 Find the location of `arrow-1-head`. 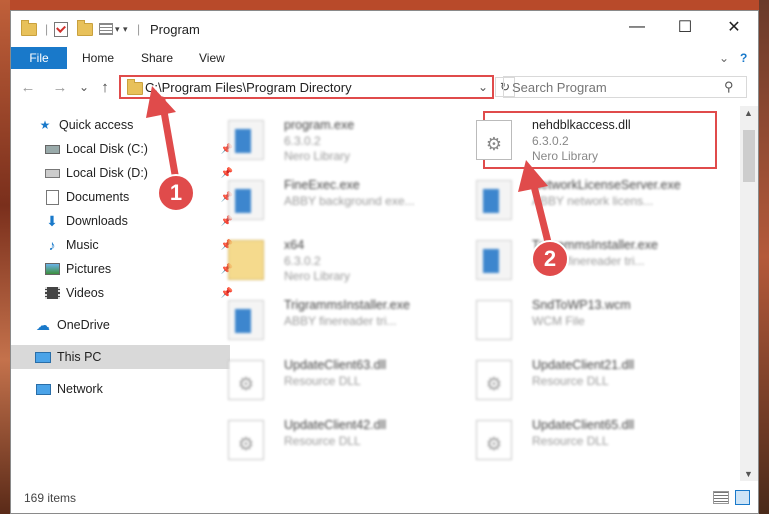

arrow-1-head is located at coordinates (161, 102).